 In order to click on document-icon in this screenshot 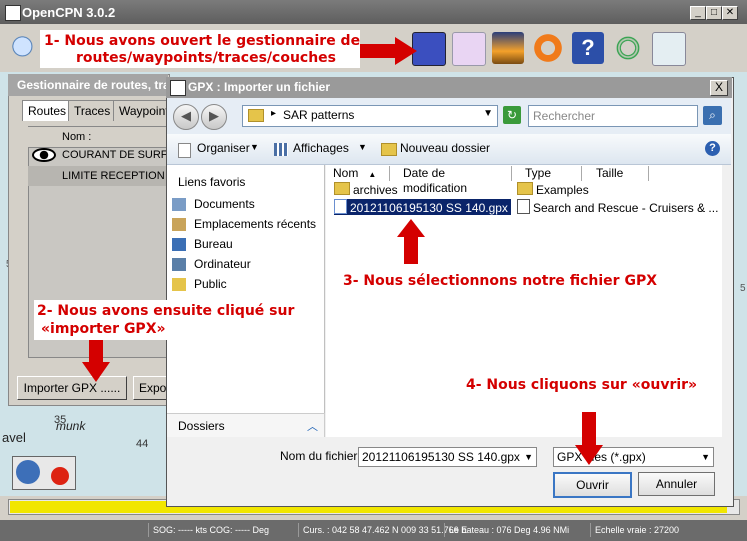, I will do `click(523, 206)`.